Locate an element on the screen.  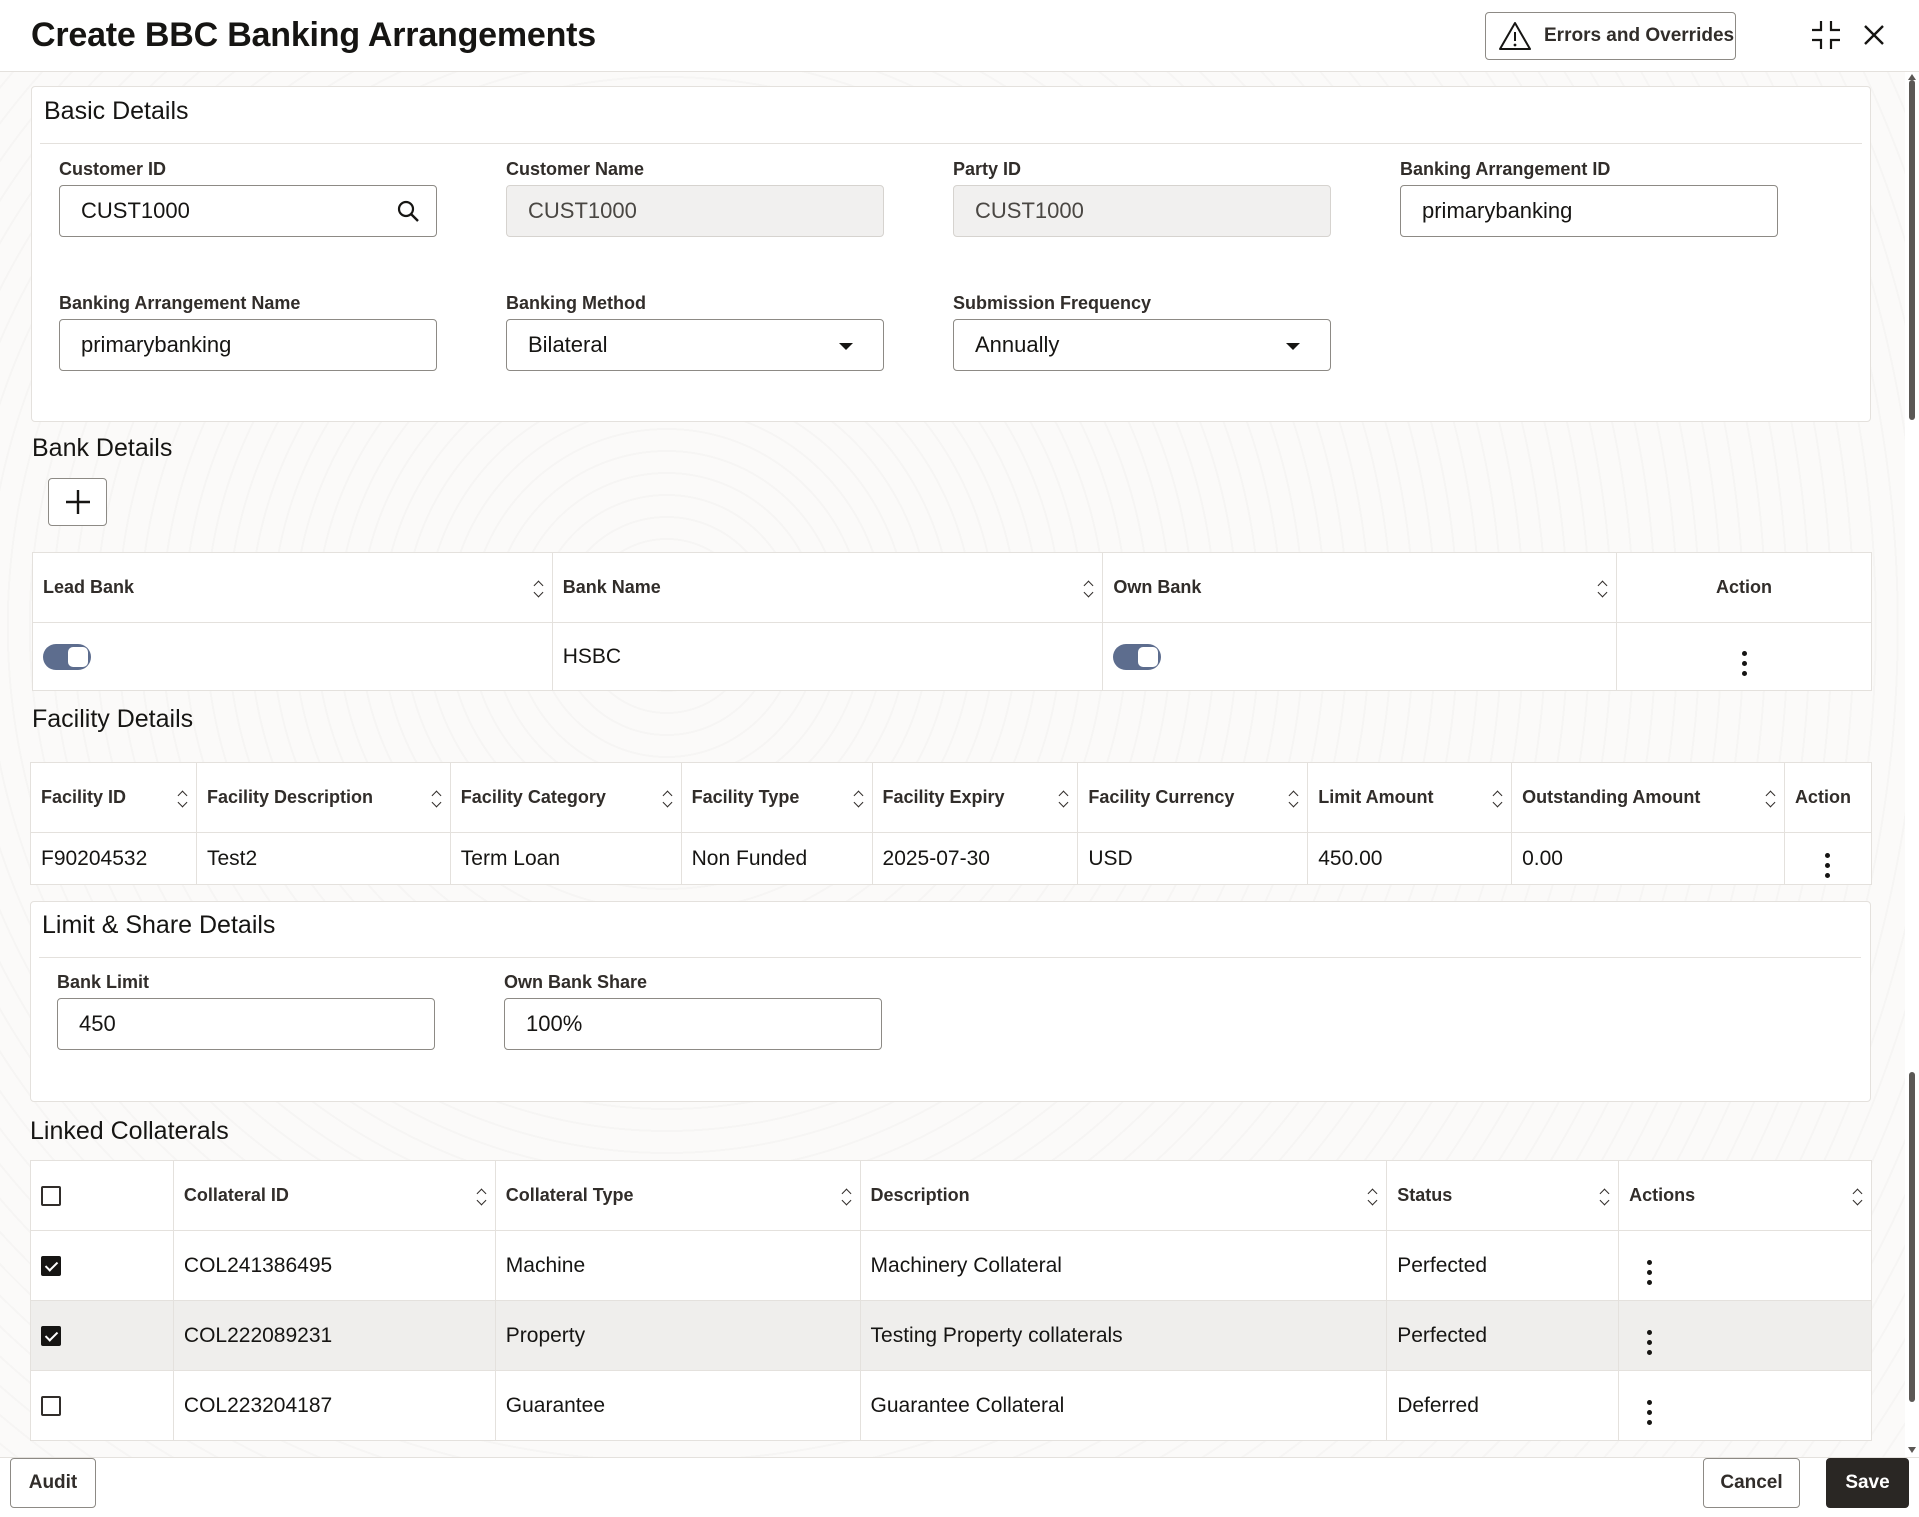
add-bank-button is located at coordinates (77, 502).